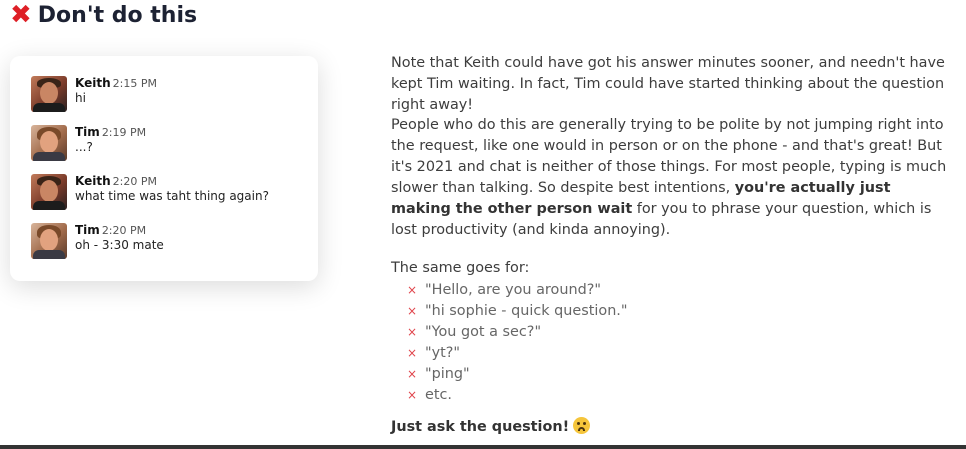 The image size is (966, 449). I want to click on message-text: what time was taht thing again?, so click(172, 196).